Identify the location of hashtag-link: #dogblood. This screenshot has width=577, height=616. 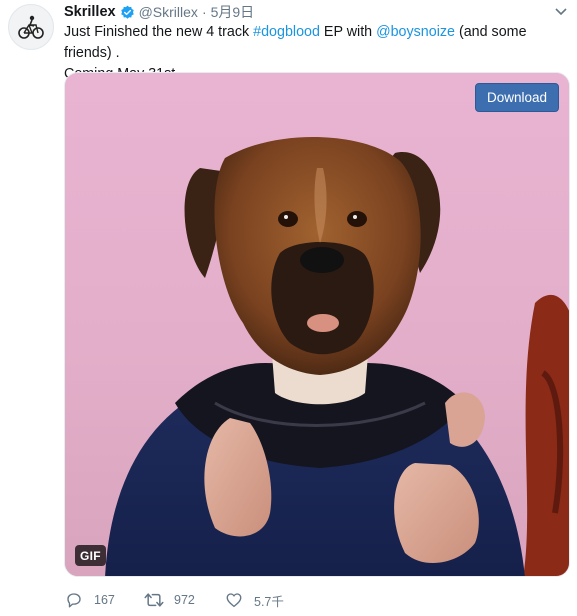
(286, 32).